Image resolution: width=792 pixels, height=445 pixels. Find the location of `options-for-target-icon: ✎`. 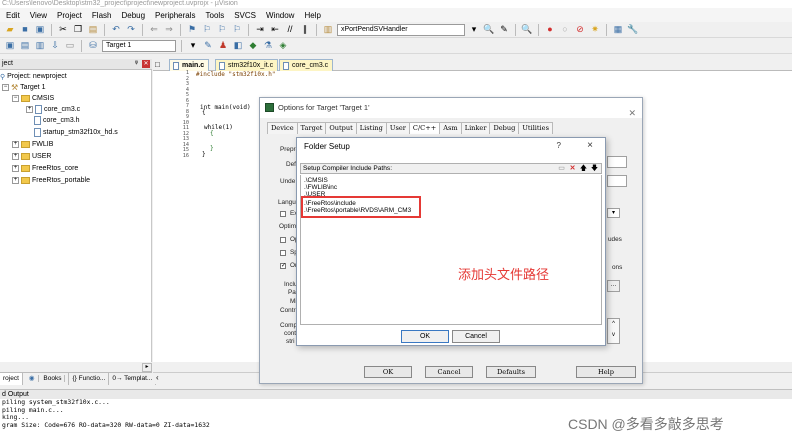

options-for-target-icon: ✎ is located at coordinates (208, 45).